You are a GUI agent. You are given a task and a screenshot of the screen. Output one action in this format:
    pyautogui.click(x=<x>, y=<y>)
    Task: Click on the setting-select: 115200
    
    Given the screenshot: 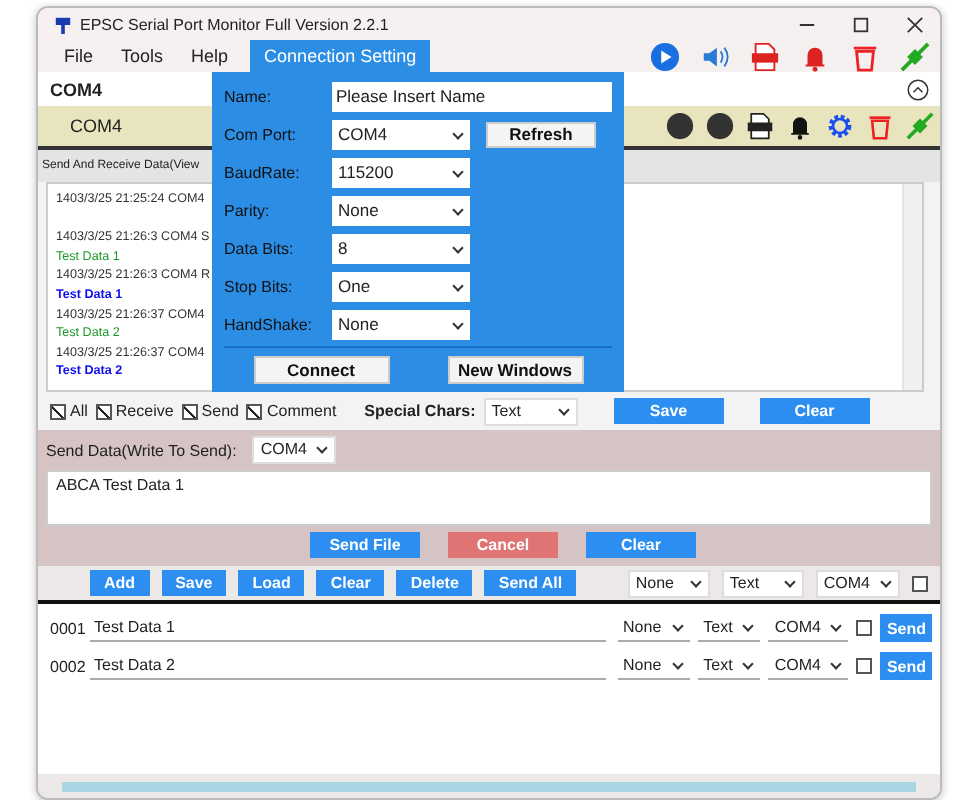 What is the action you would take?
    pyautogui.click(x=401, y=172)
    